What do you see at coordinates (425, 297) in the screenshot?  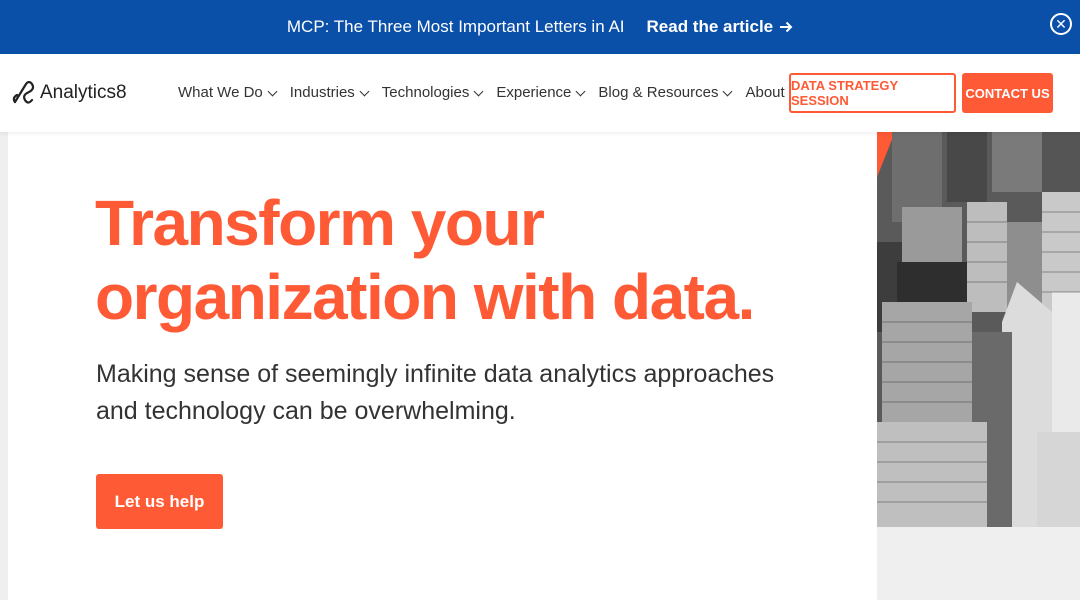 I see `headline-line-2: organization with data.` at bounding box center [425, 297].